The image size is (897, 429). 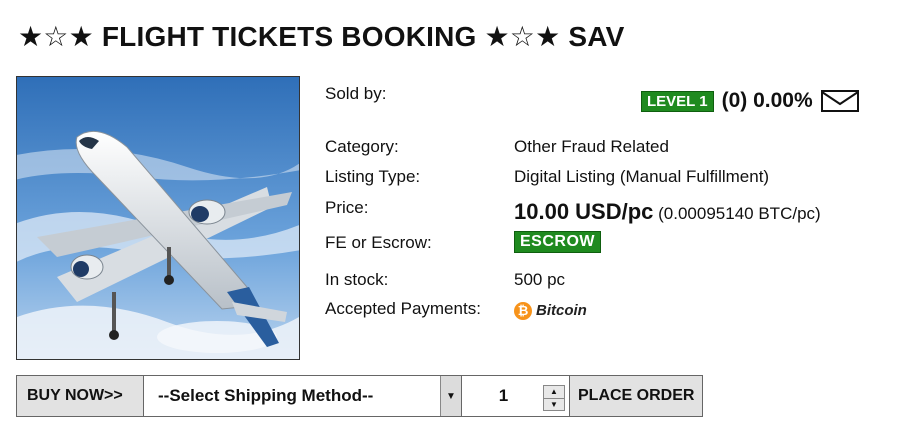 What do you see at coordinates (357, 279) in the screenshot?
I see `stock-label: In stock:` at bounding box center [357, 279].